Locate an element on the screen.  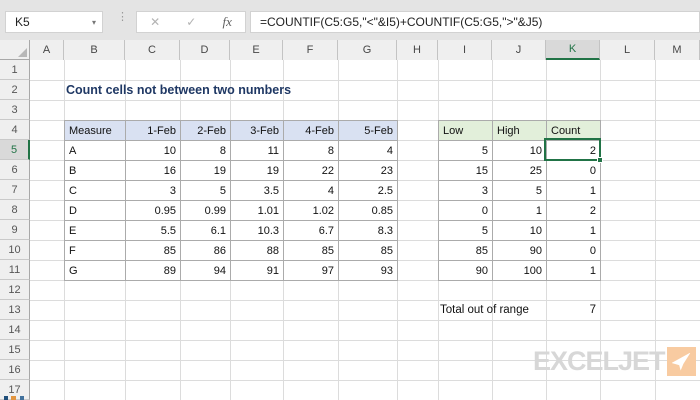
column-header-B: B is located at coordinates (94, 50).